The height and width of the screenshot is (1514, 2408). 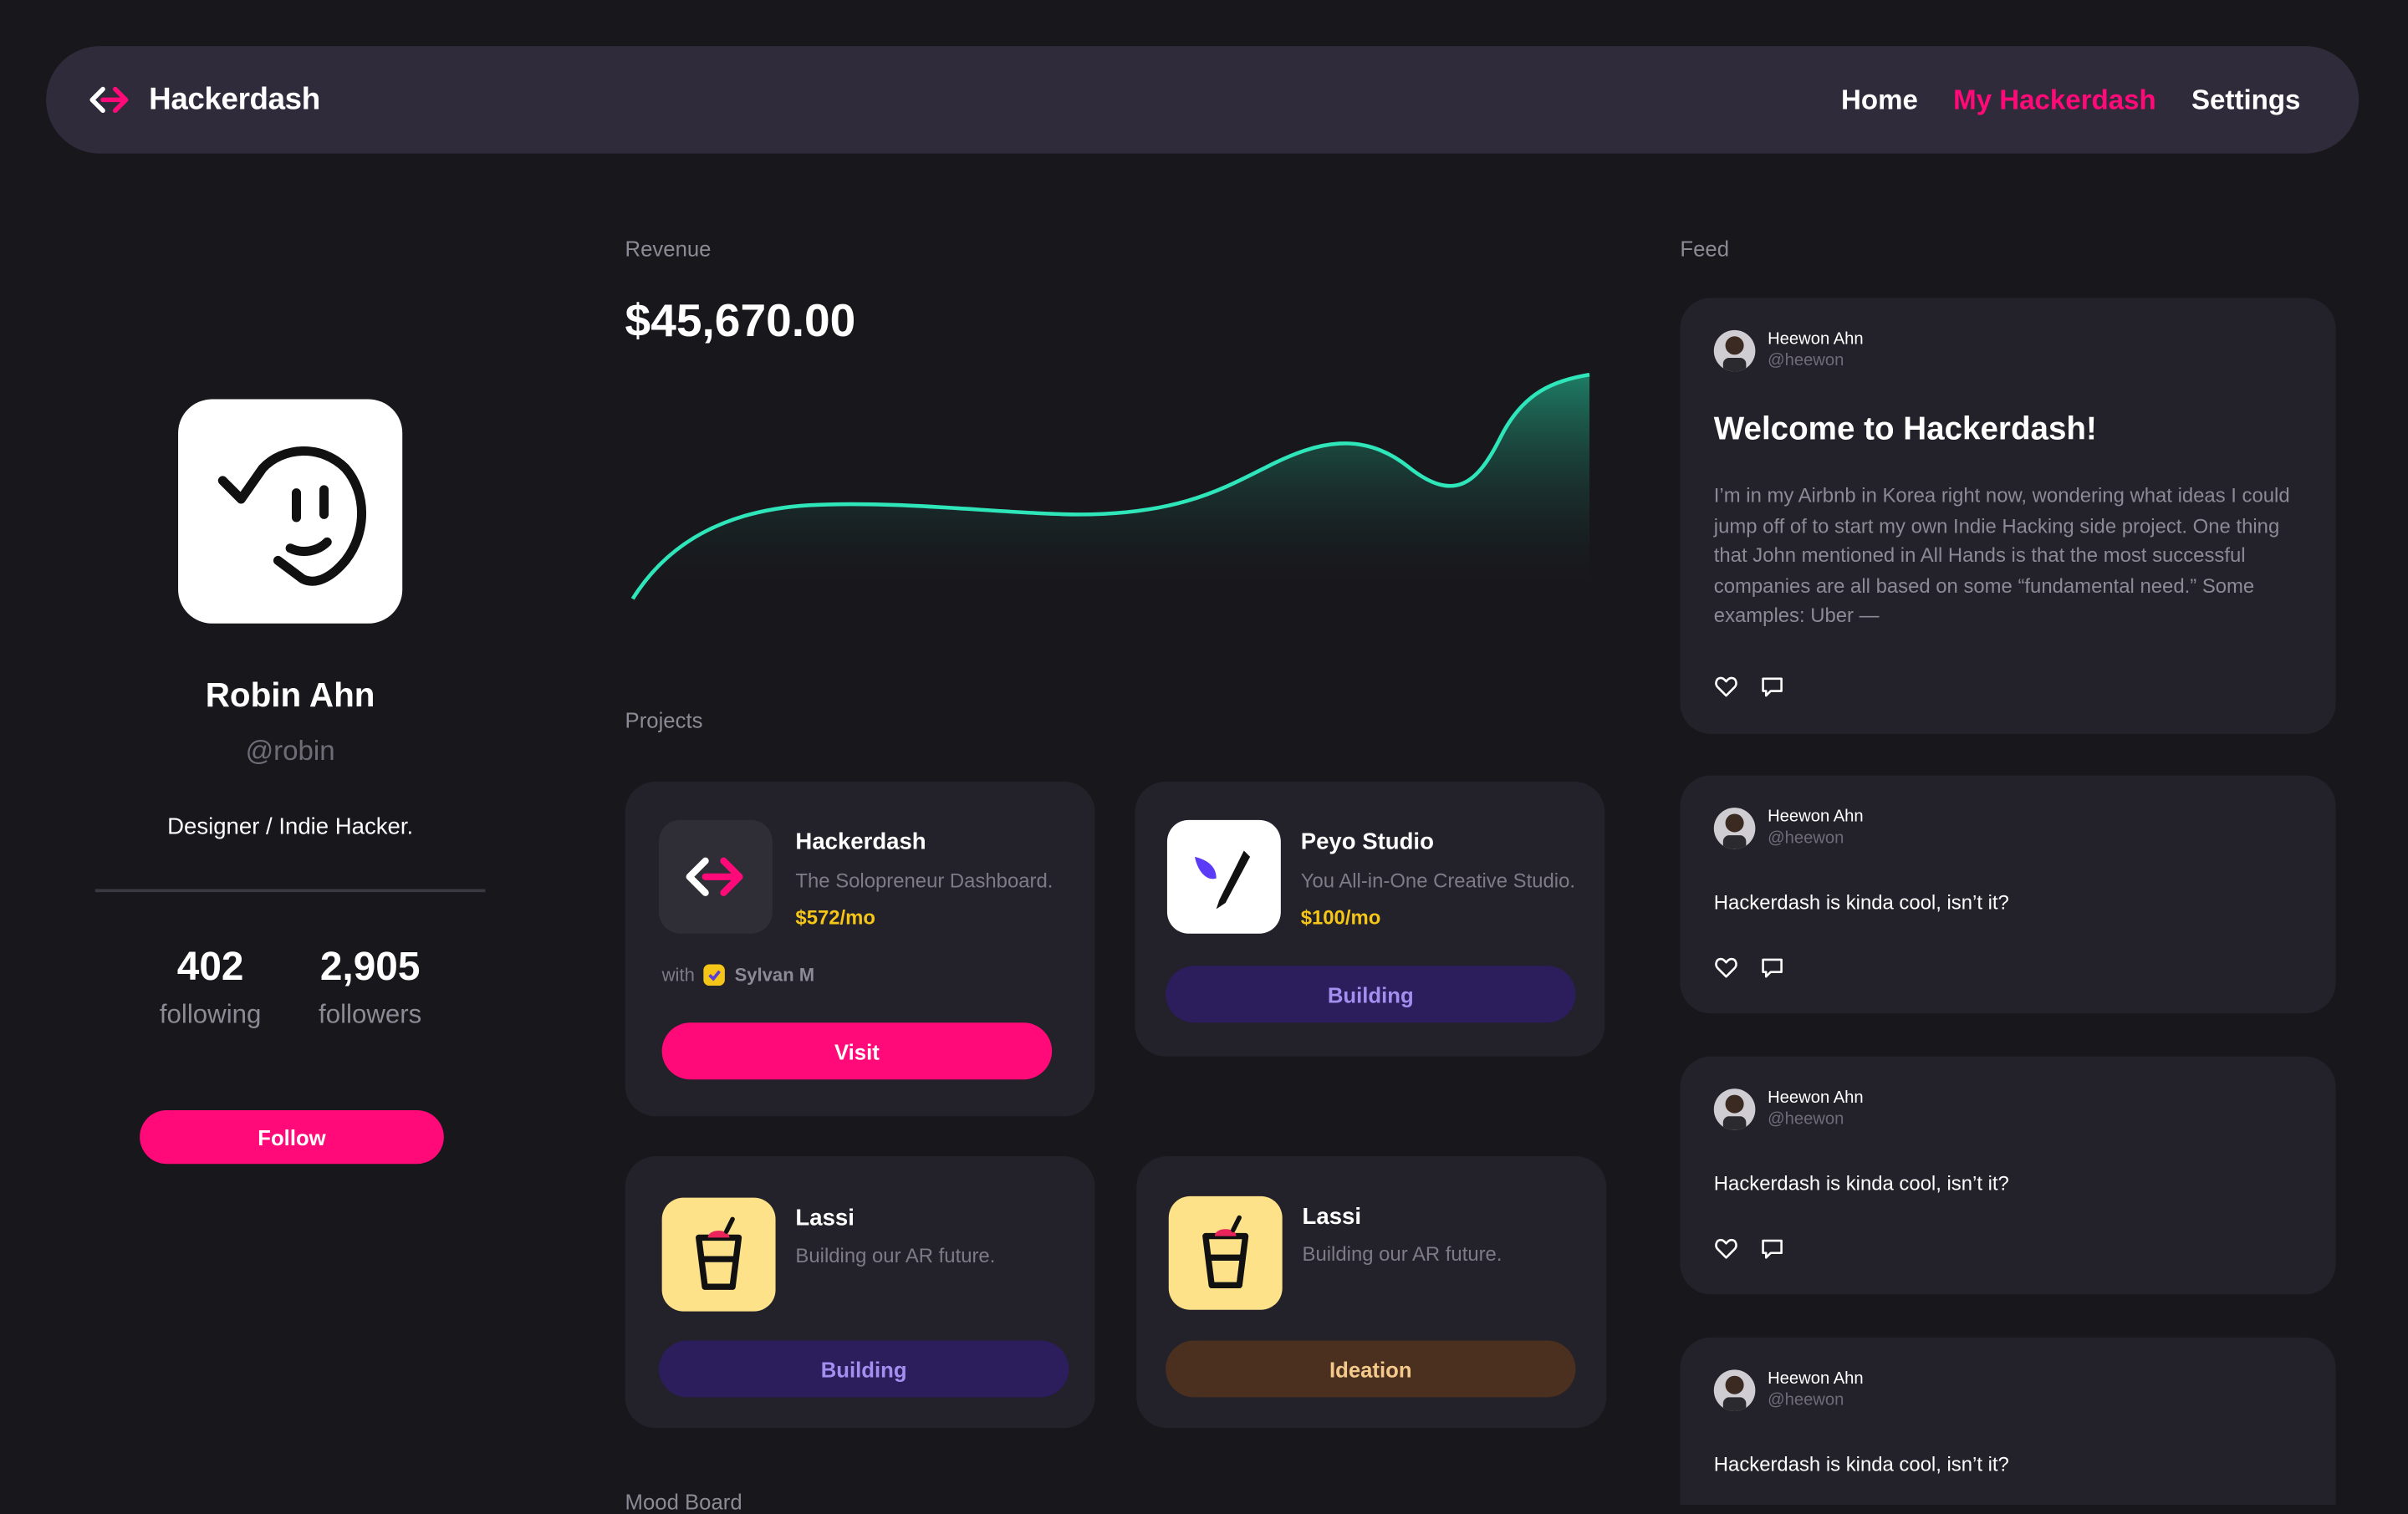 What do you see at coordinates (668, 249) in the screenshot?
I see `revenue-label: Revenue` at bounding box center [668, 249].